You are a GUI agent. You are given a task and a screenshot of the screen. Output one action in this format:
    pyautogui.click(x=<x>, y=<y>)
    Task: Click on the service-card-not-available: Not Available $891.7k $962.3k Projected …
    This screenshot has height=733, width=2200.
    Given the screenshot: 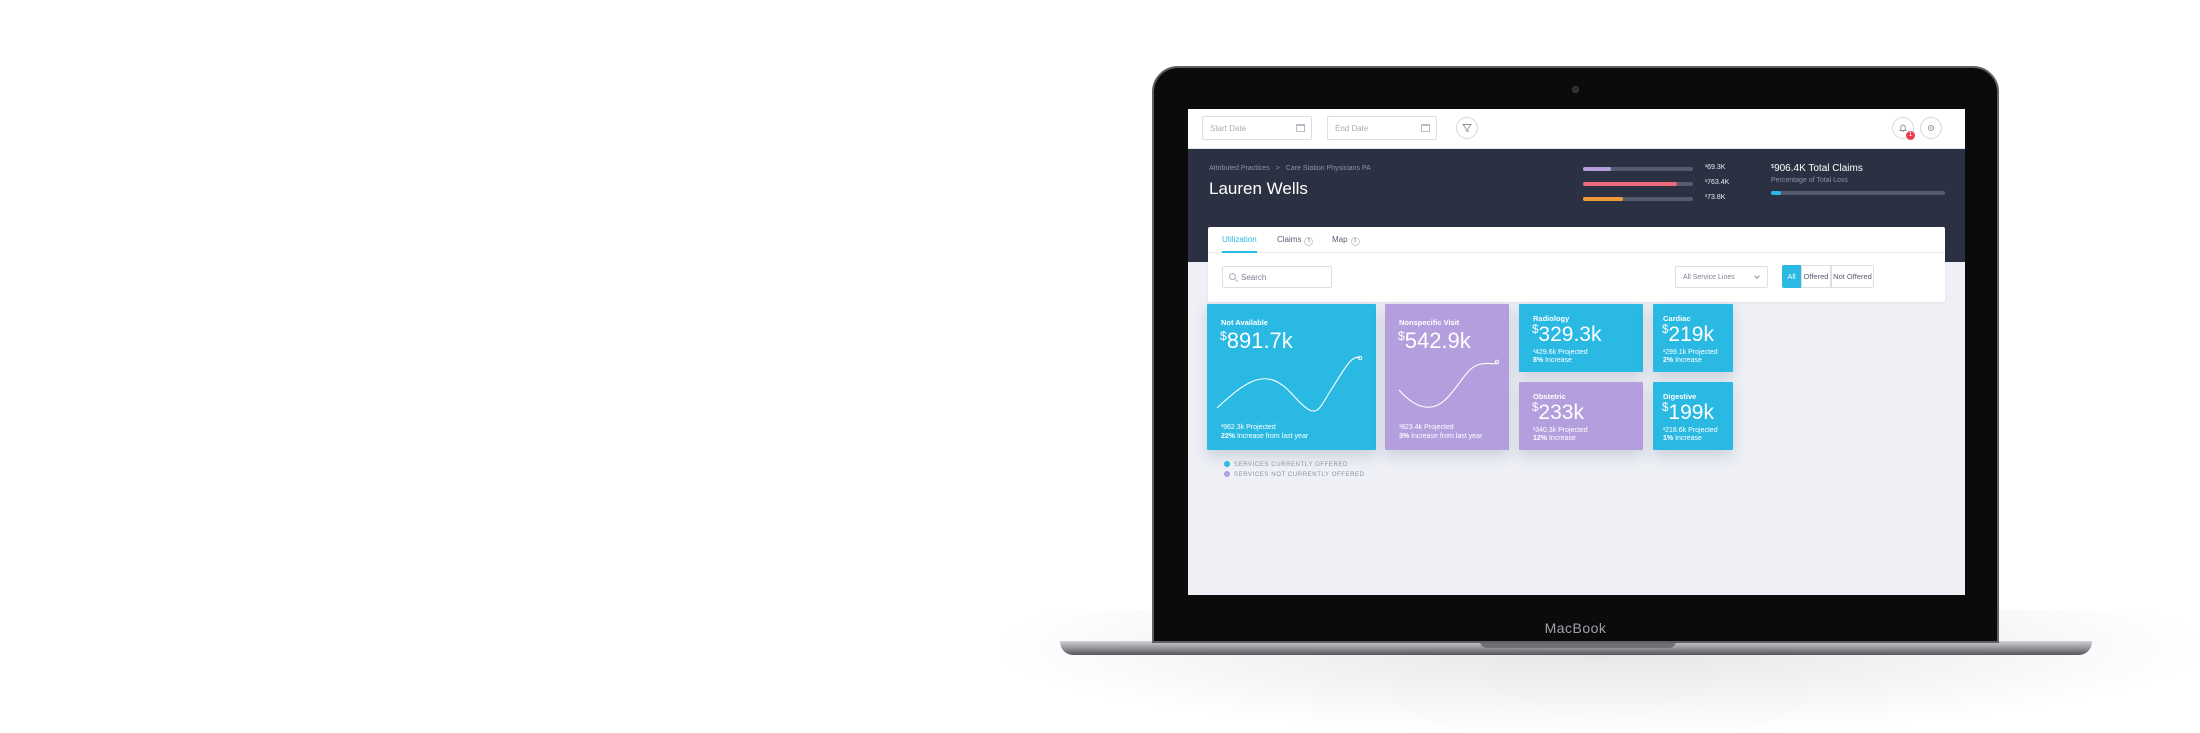 What is the action you would take?
    pyautogui.click(x=1291, y=377)
    